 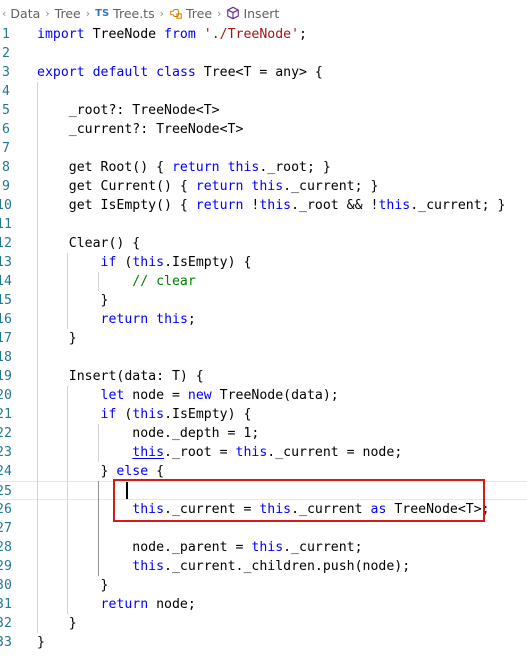 What do you see at coordinates (116, 205) in the screenshot?
I see `code-token: get IsEmpty() {` at bounding box center [116, 205].